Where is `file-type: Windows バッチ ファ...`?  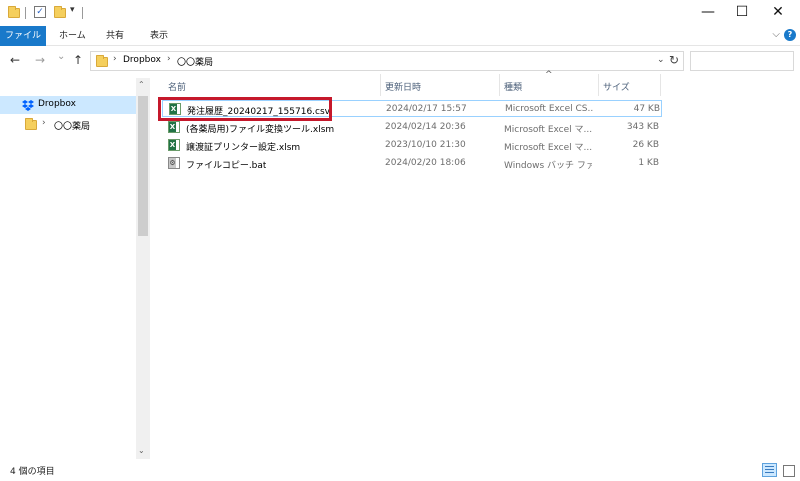
file-type: Windows バッチ ファ... is located at coordinates (548, 166).